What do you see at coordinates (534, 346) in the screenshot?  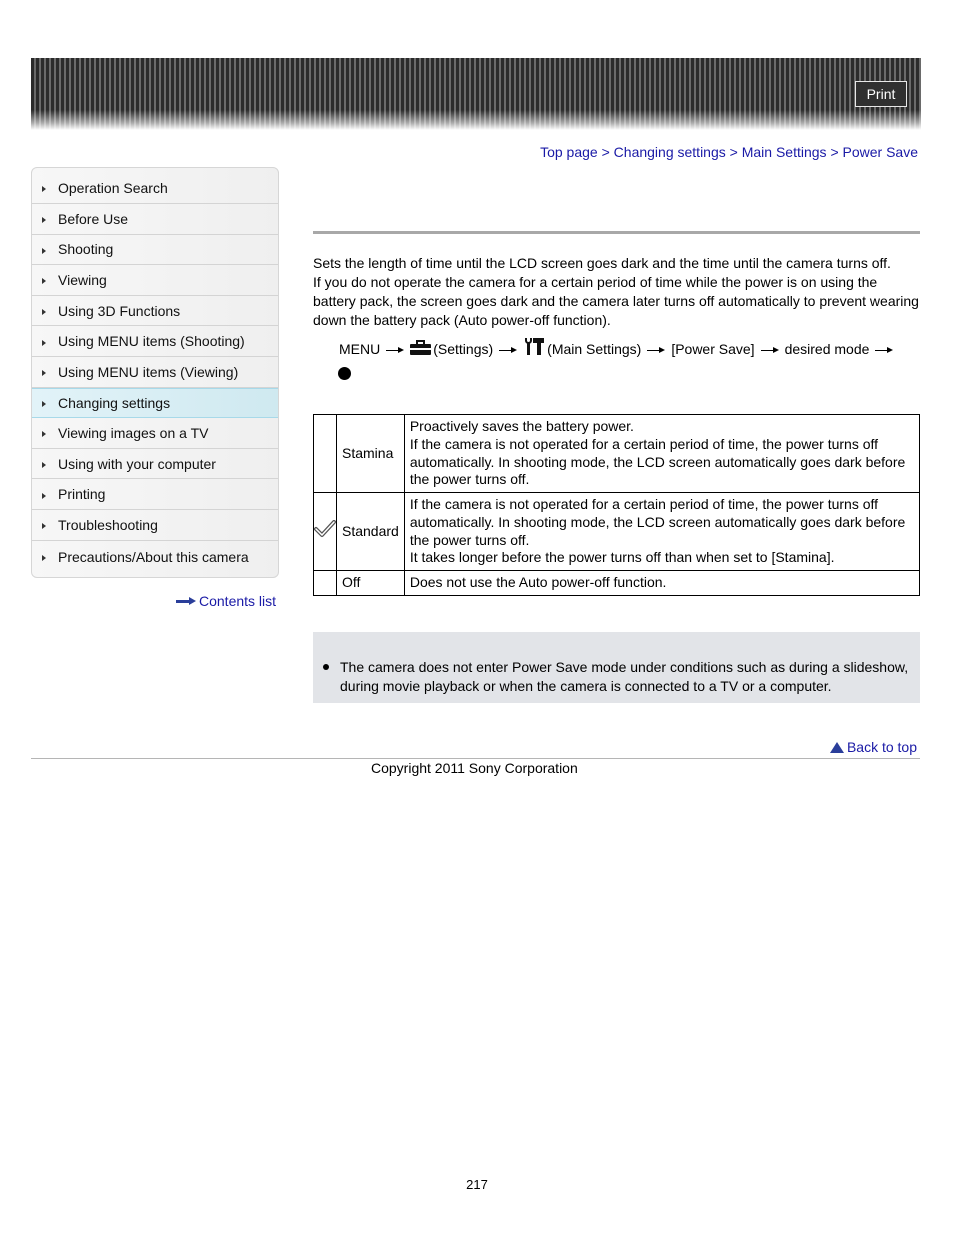 I see `wrench-hammer-icon` at bounding box center [534, 346].